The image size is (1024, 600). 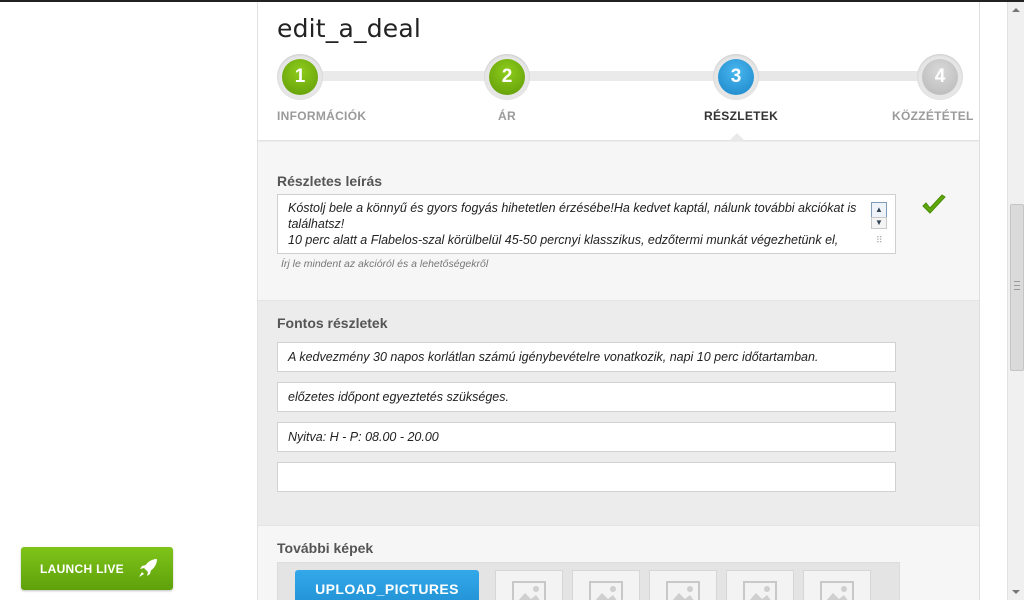 What do you see at coordinates (933, 116) in the screenshot?
I see `step-4-label: KÖZZÉTÉTEL` at bounding box center [933, 116].